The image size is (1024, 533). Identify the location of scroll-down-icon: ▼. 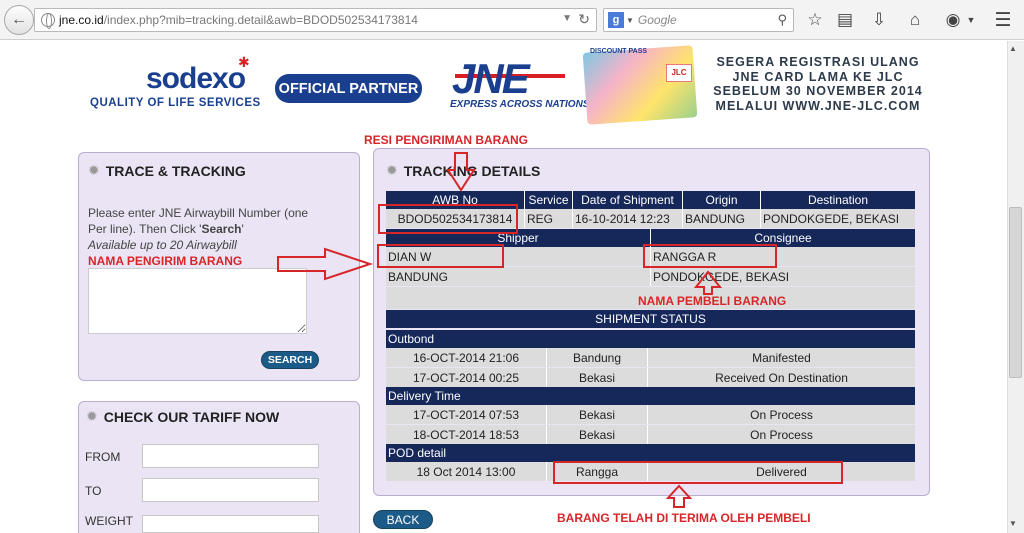
(1013, 523).